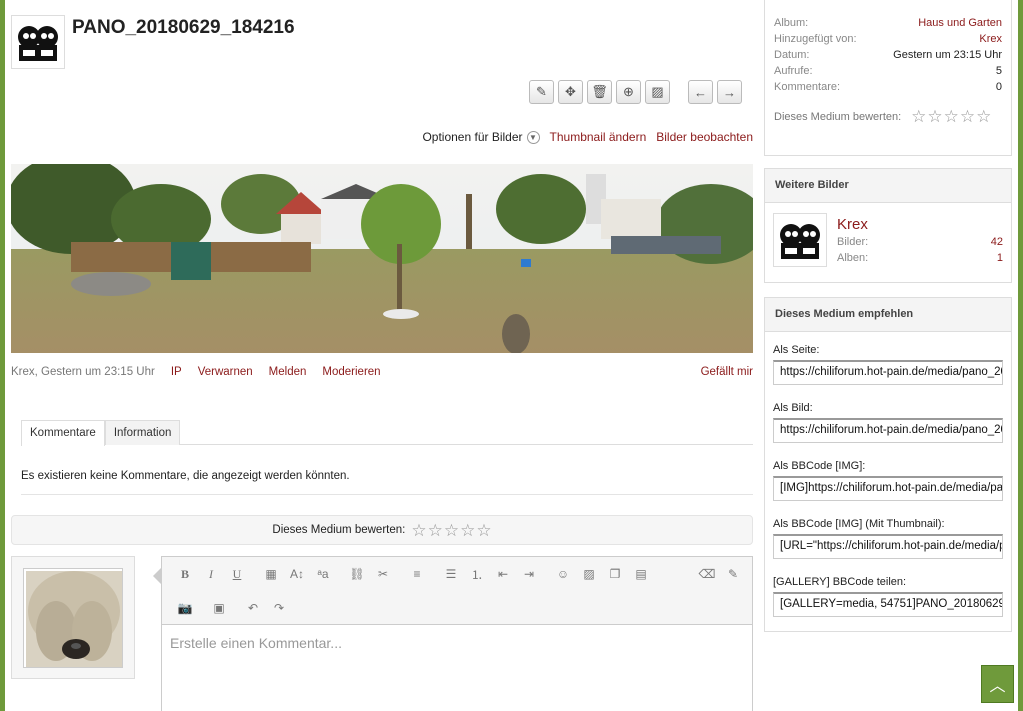  What do you see at coordinates (279, 608) in the screenshot?
I see `redo-icon: ↷` at bounding box center [279, 608].